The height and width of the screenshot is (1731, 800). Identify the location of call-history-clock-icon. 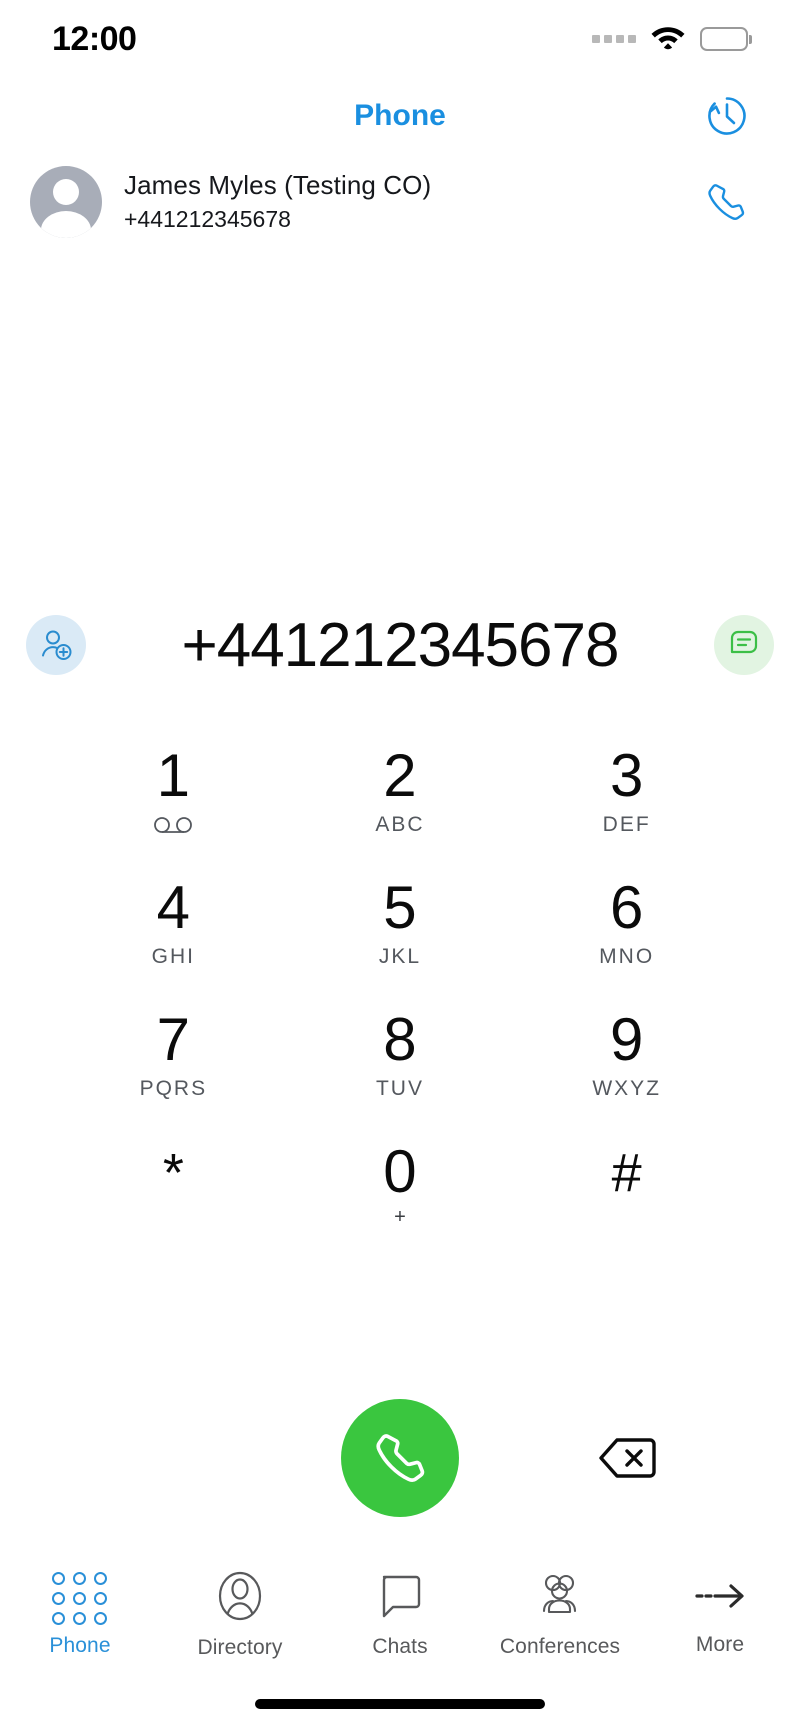
(727, 116).